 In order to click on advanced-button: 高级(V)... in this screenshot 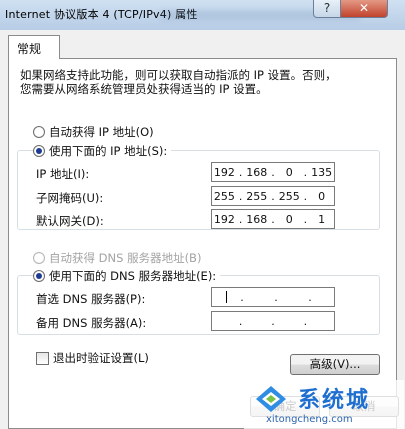, I will do `click(335, 364)`.